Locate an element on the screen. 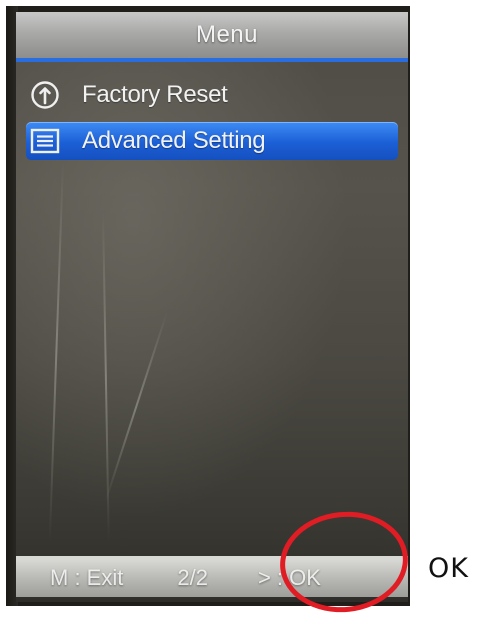  menu-title-bar: Menu is located at coordinates (212, 37).